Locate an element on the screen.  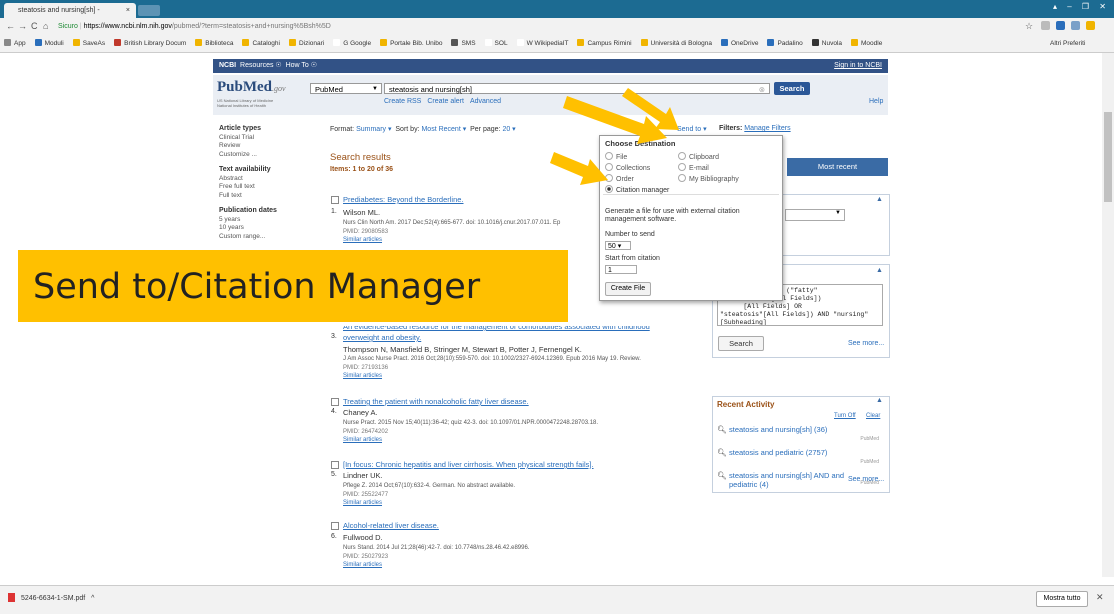
filter-item: Free full text is located at coordinates (266, 187).